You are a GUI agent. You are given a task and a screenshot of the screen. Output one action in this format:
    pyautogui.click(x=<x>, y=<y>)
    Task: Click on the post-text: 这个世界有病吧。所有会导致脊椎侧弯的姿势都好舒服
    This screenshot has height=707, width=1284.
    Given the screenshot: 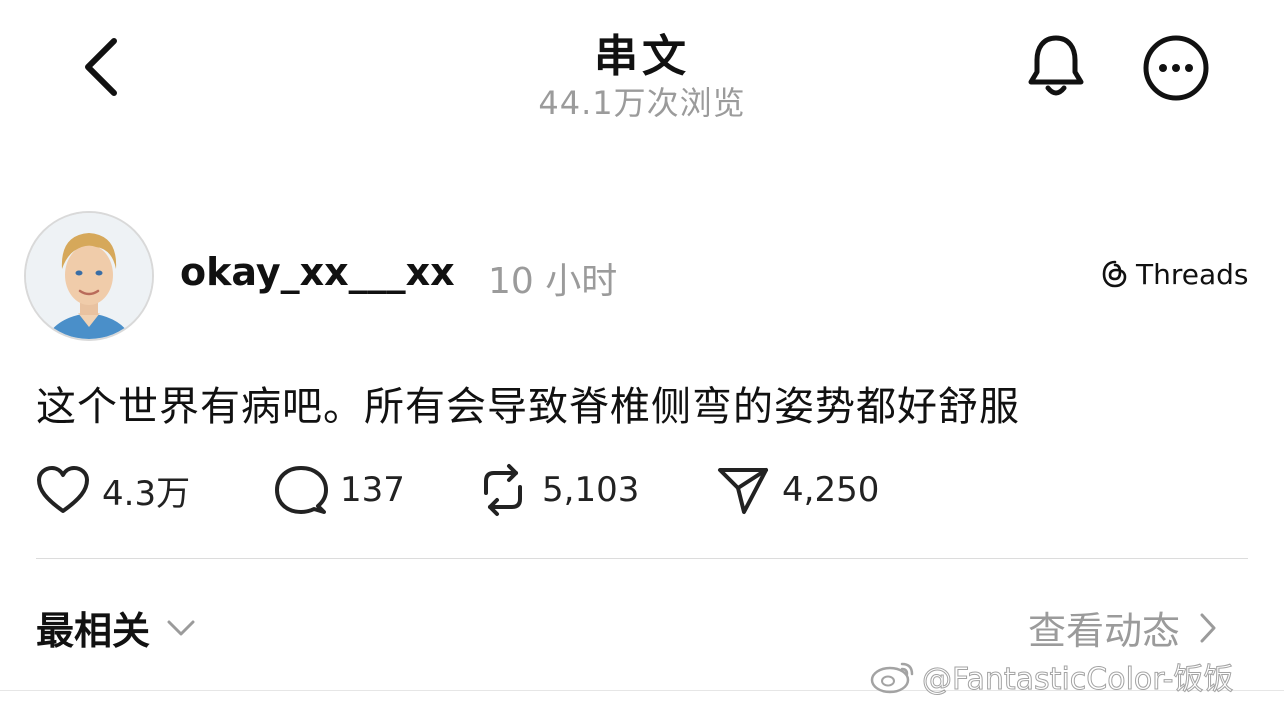 What is the action you would take?
    pyautogui.click(x=528, y=407)
    